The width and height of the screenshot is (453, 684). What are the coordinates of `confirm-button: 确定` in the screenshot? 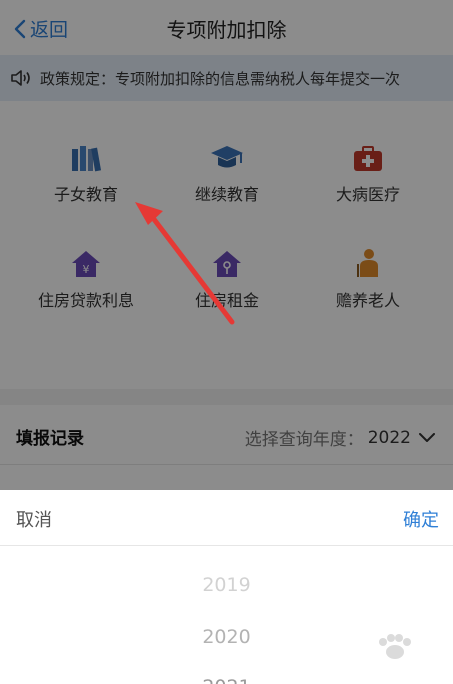 It's located at (421, 519).